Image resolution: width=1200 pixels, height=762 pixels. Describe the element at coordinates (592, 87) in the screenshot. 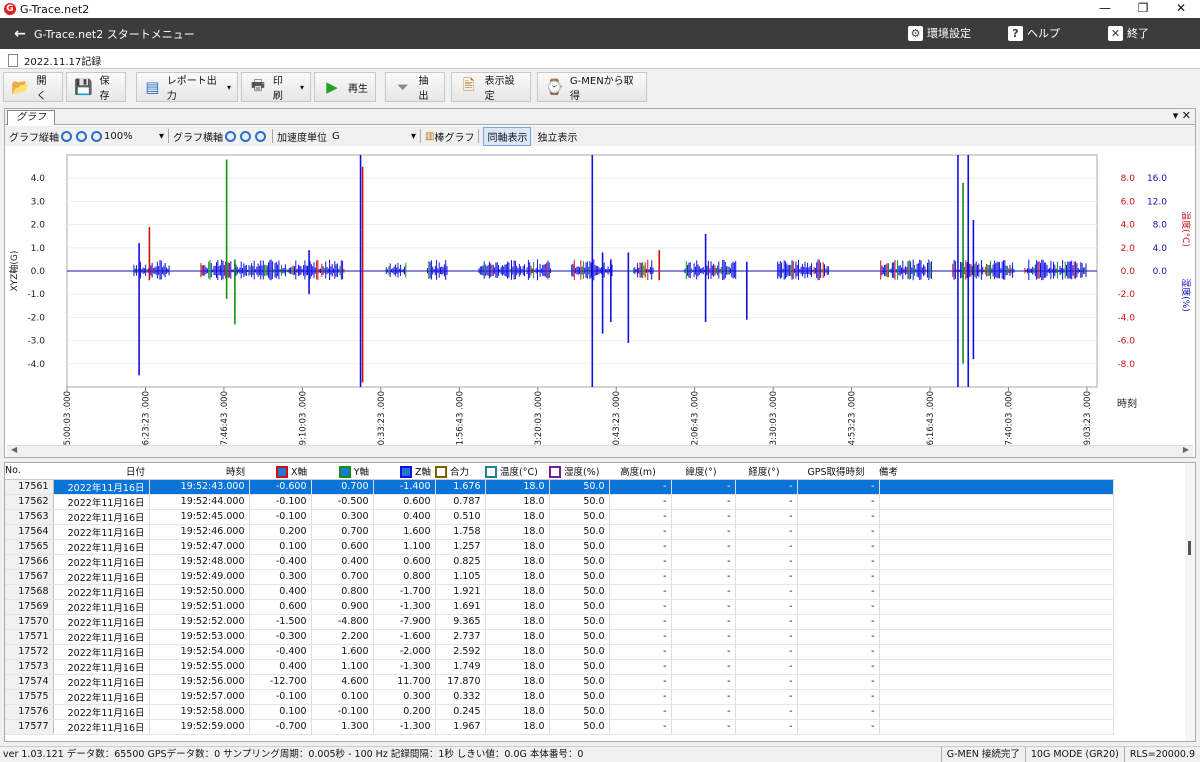

I see `gmen-fetch-button: ⌚ G-MENから取得` at that location.